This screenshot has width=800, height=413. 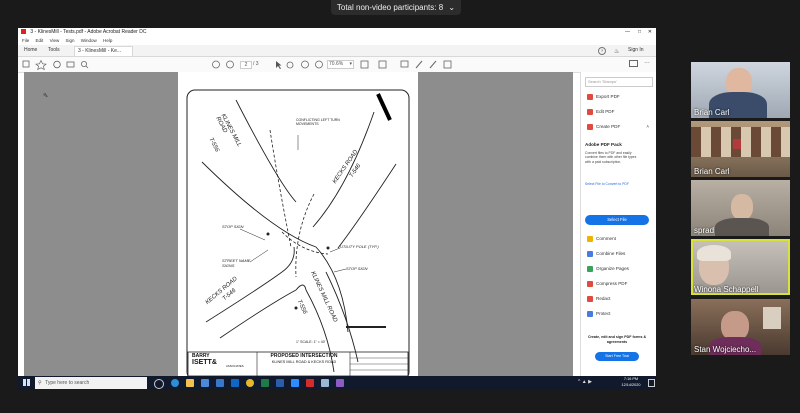 What do you see at coordinates (607, 184) in the screenshot?
I see `promo-link: Select File to Convert to PDF` at bounding box center [607, 184].